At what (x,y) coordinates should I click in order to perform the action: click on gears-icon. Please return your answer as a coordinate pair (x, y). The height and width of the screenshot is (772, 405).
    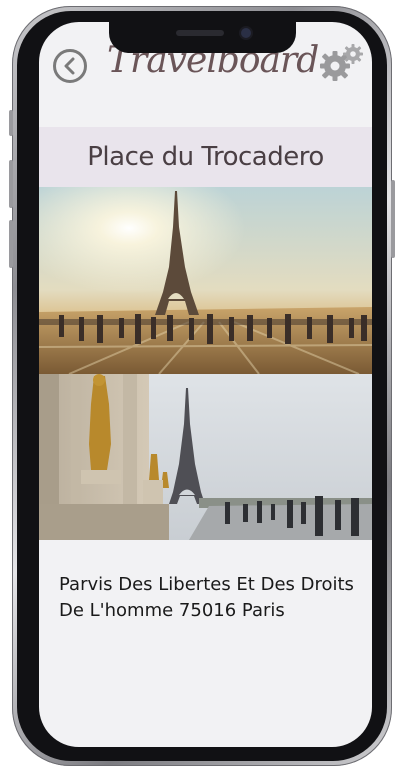
    Looking at the image, I should click on (341, 62).